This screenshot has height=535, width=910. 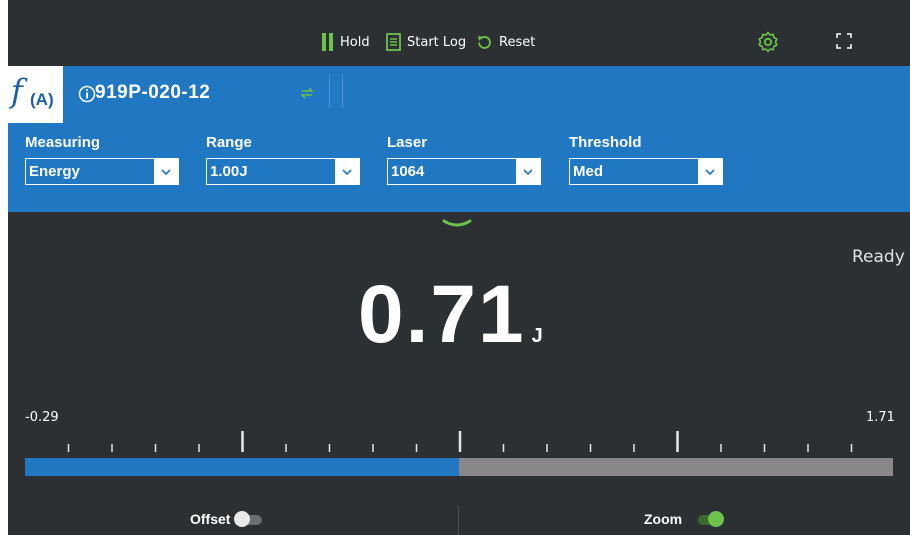 What do you see at coordinates (844, 41) in the screenshot?
I see `expand-icon` at bounding box center [844, 41].